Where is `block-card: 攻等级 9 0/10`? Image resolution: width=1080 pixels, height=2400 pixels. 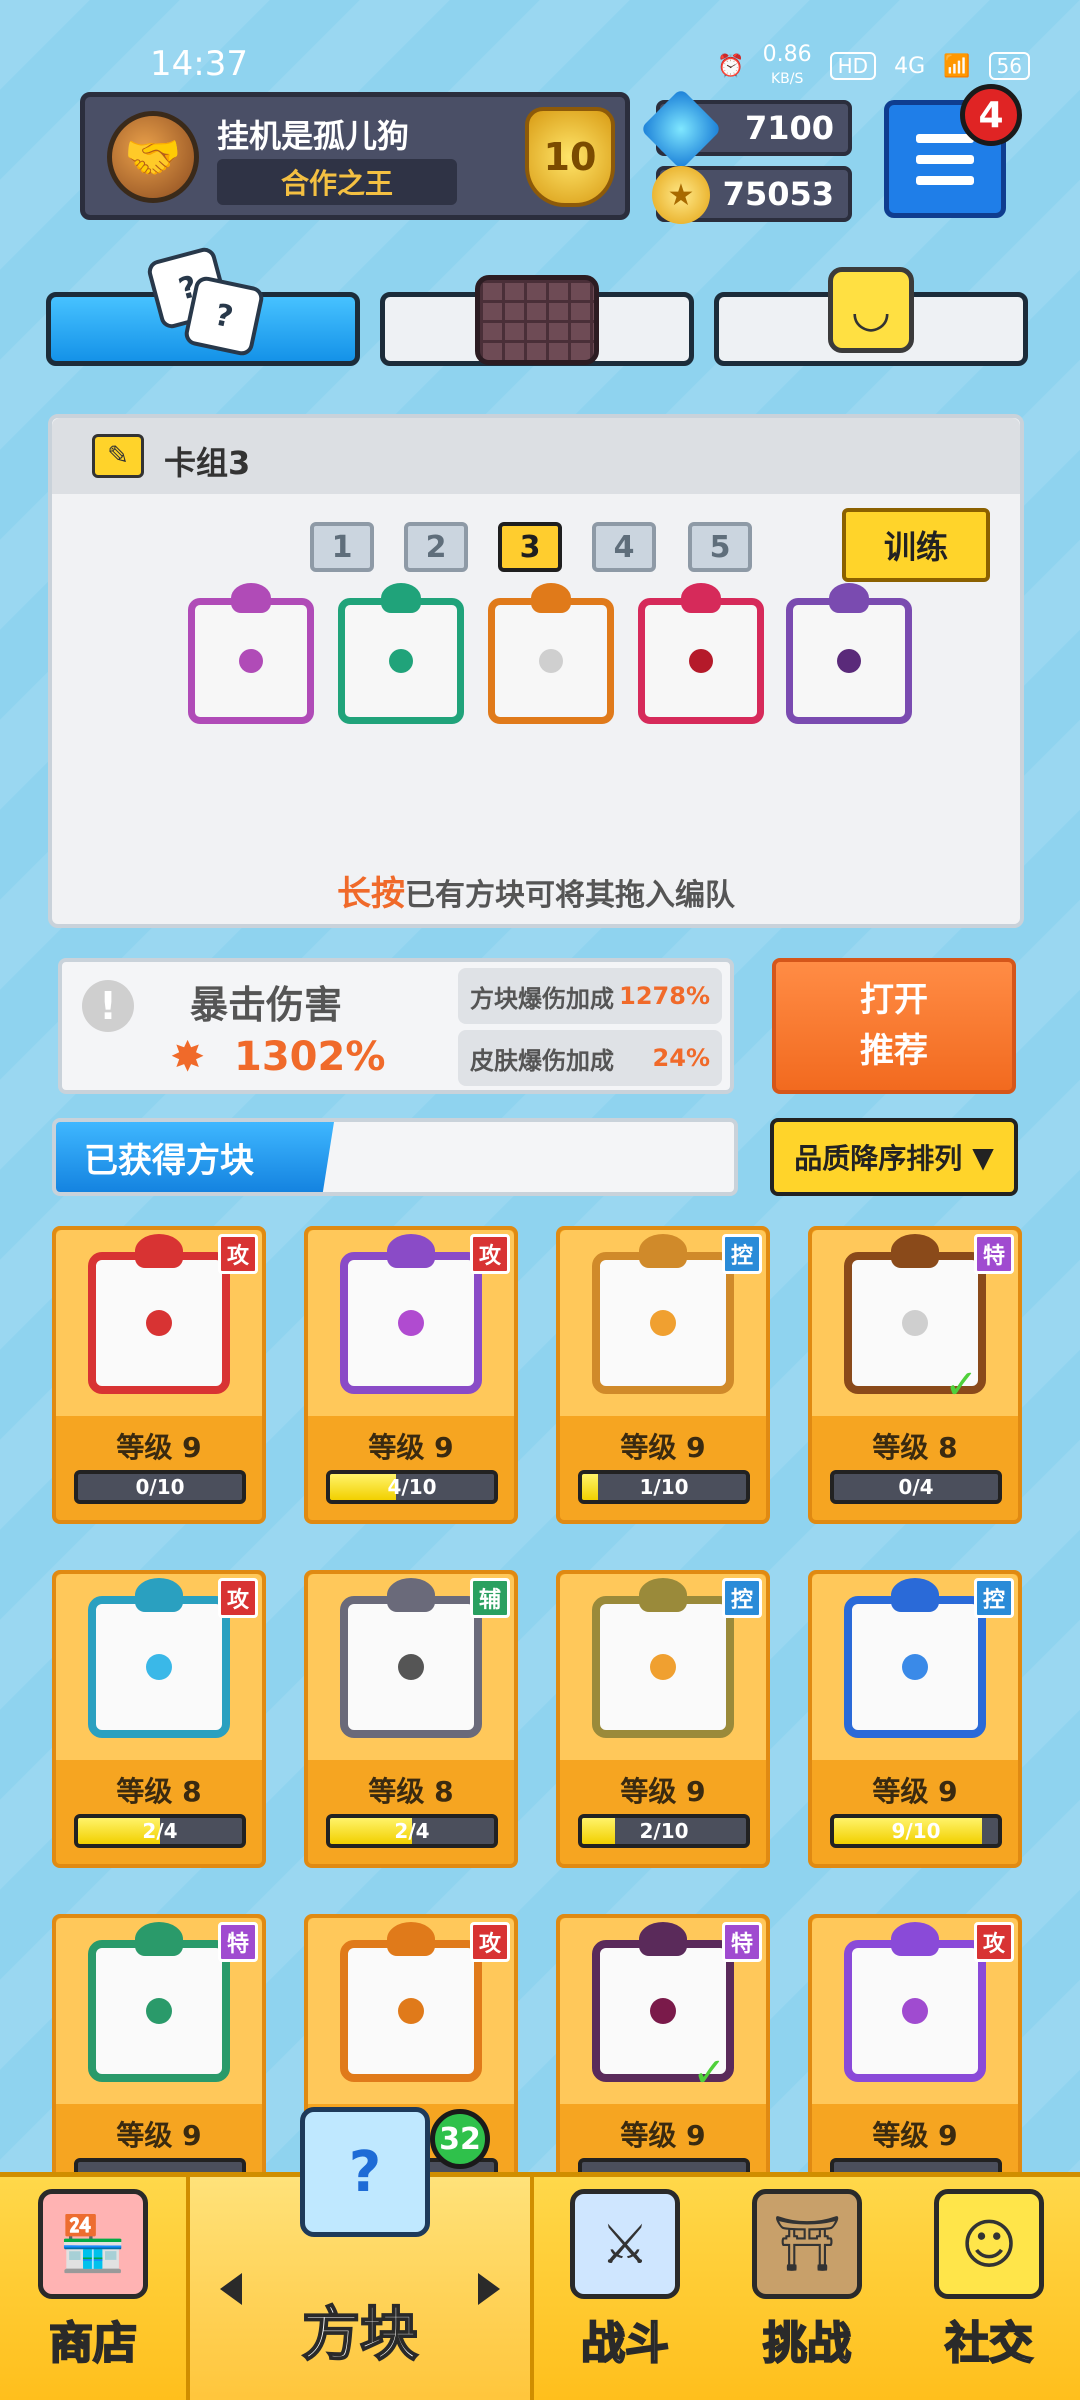 block-card: 攻等级 9 0/10 is located at coordinates (159, 1375).